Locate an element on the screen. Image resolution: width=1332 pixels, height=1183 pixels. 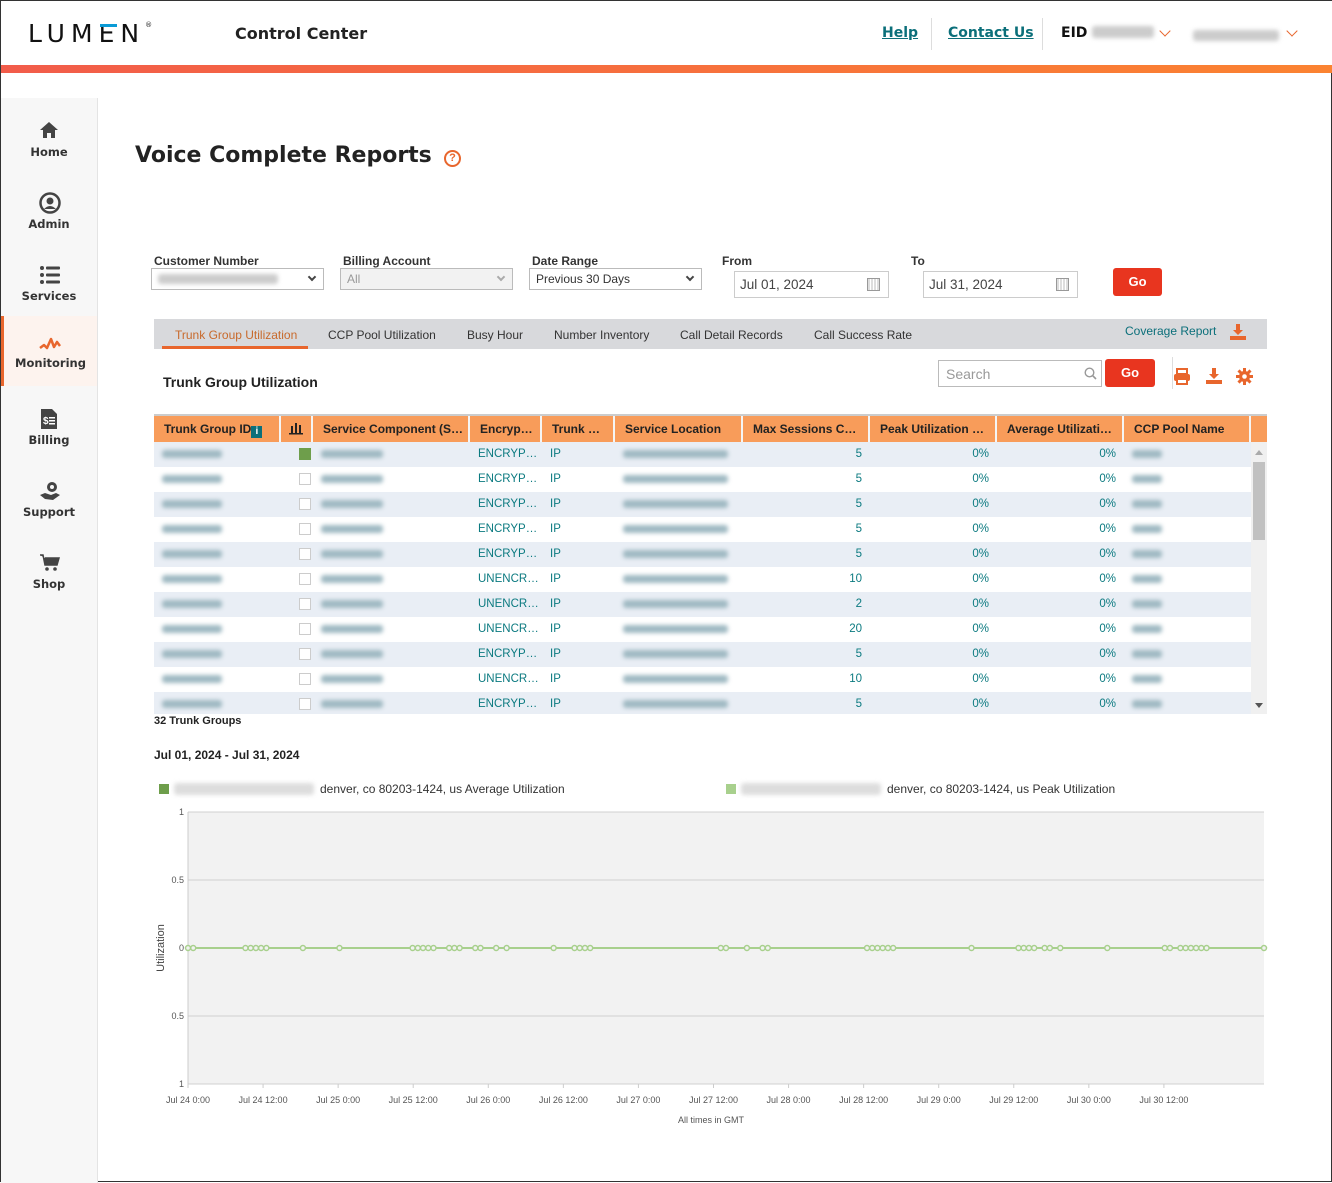
col-header-ccp-pool-name: CCP Pool Name is located at coordinates (1187, 429).